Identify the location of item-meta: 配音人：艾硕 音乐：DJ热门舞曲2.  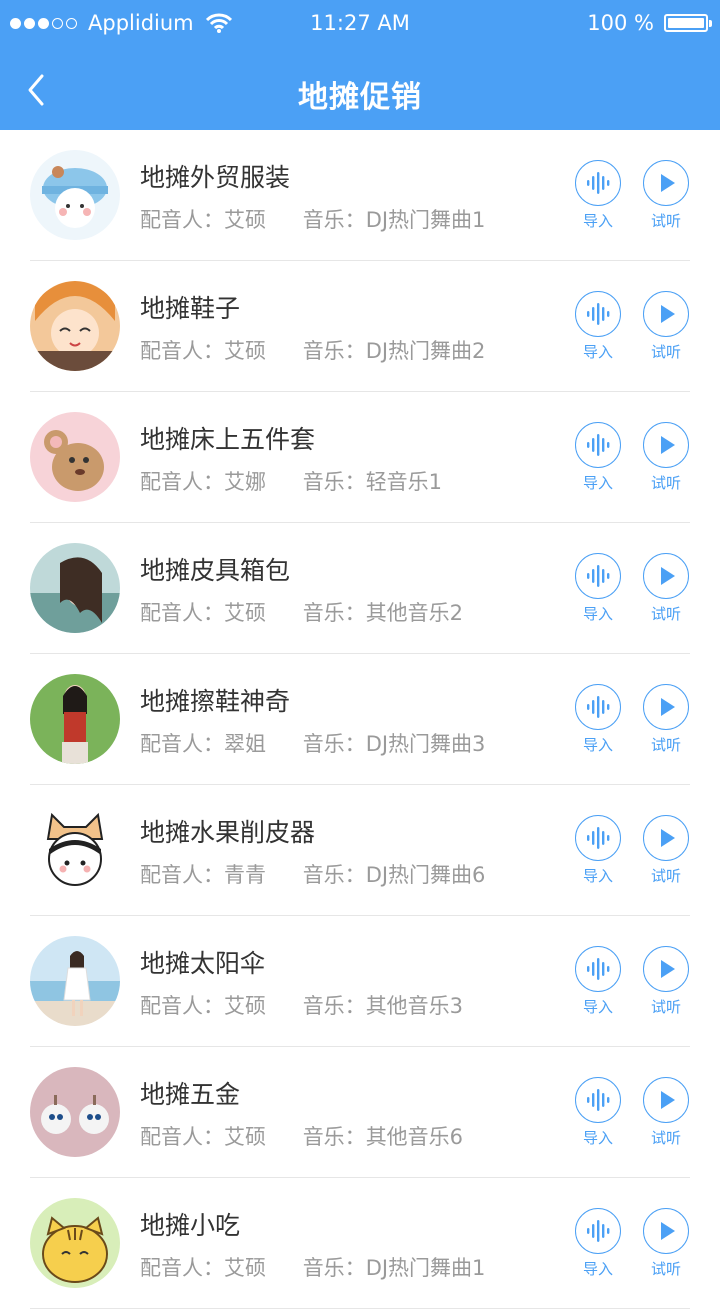
(312, 350).